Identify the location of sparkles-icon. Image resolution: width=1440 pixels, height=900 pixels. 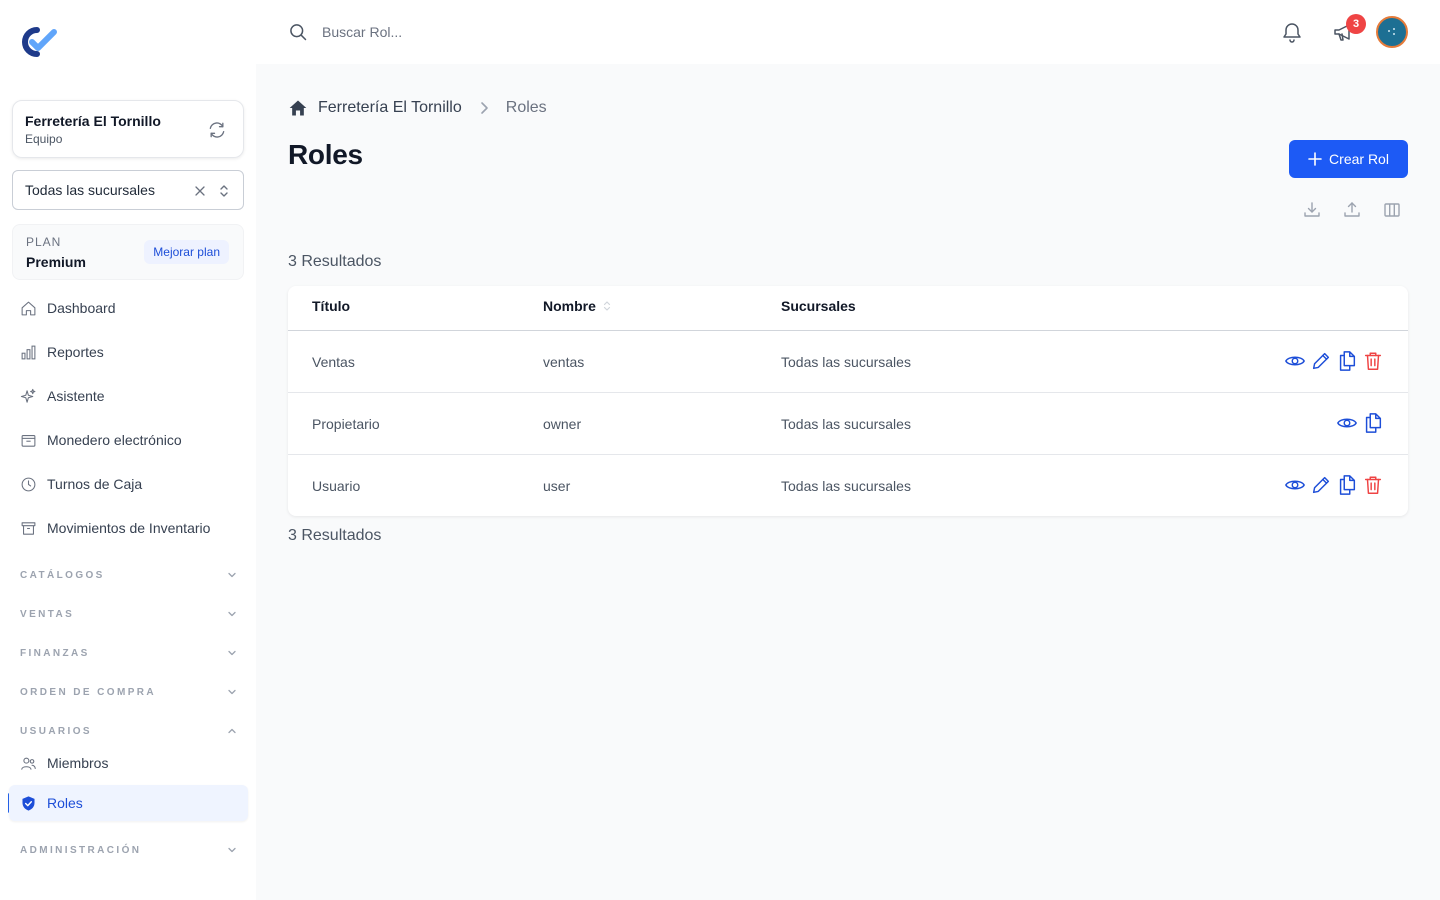
(28, 395).